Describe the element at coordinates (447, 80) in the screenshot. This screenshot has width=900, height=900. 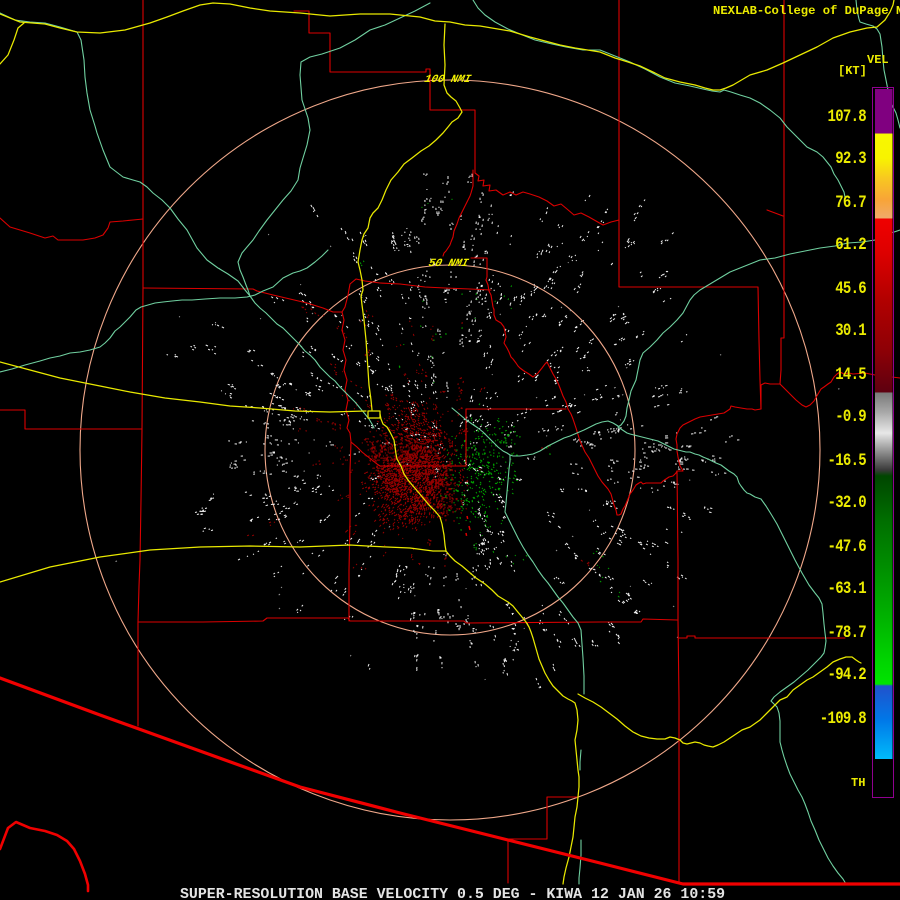
I see `svg-text: 100 NMI` at that location.